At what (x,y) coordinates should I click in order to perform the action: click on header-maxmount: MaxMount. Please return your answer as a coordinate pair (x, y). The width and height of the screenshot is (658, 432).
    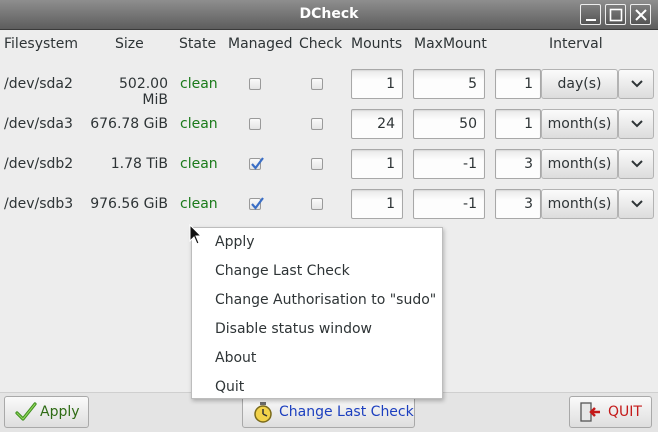
    Looking at the image, I should click on (450, 44).